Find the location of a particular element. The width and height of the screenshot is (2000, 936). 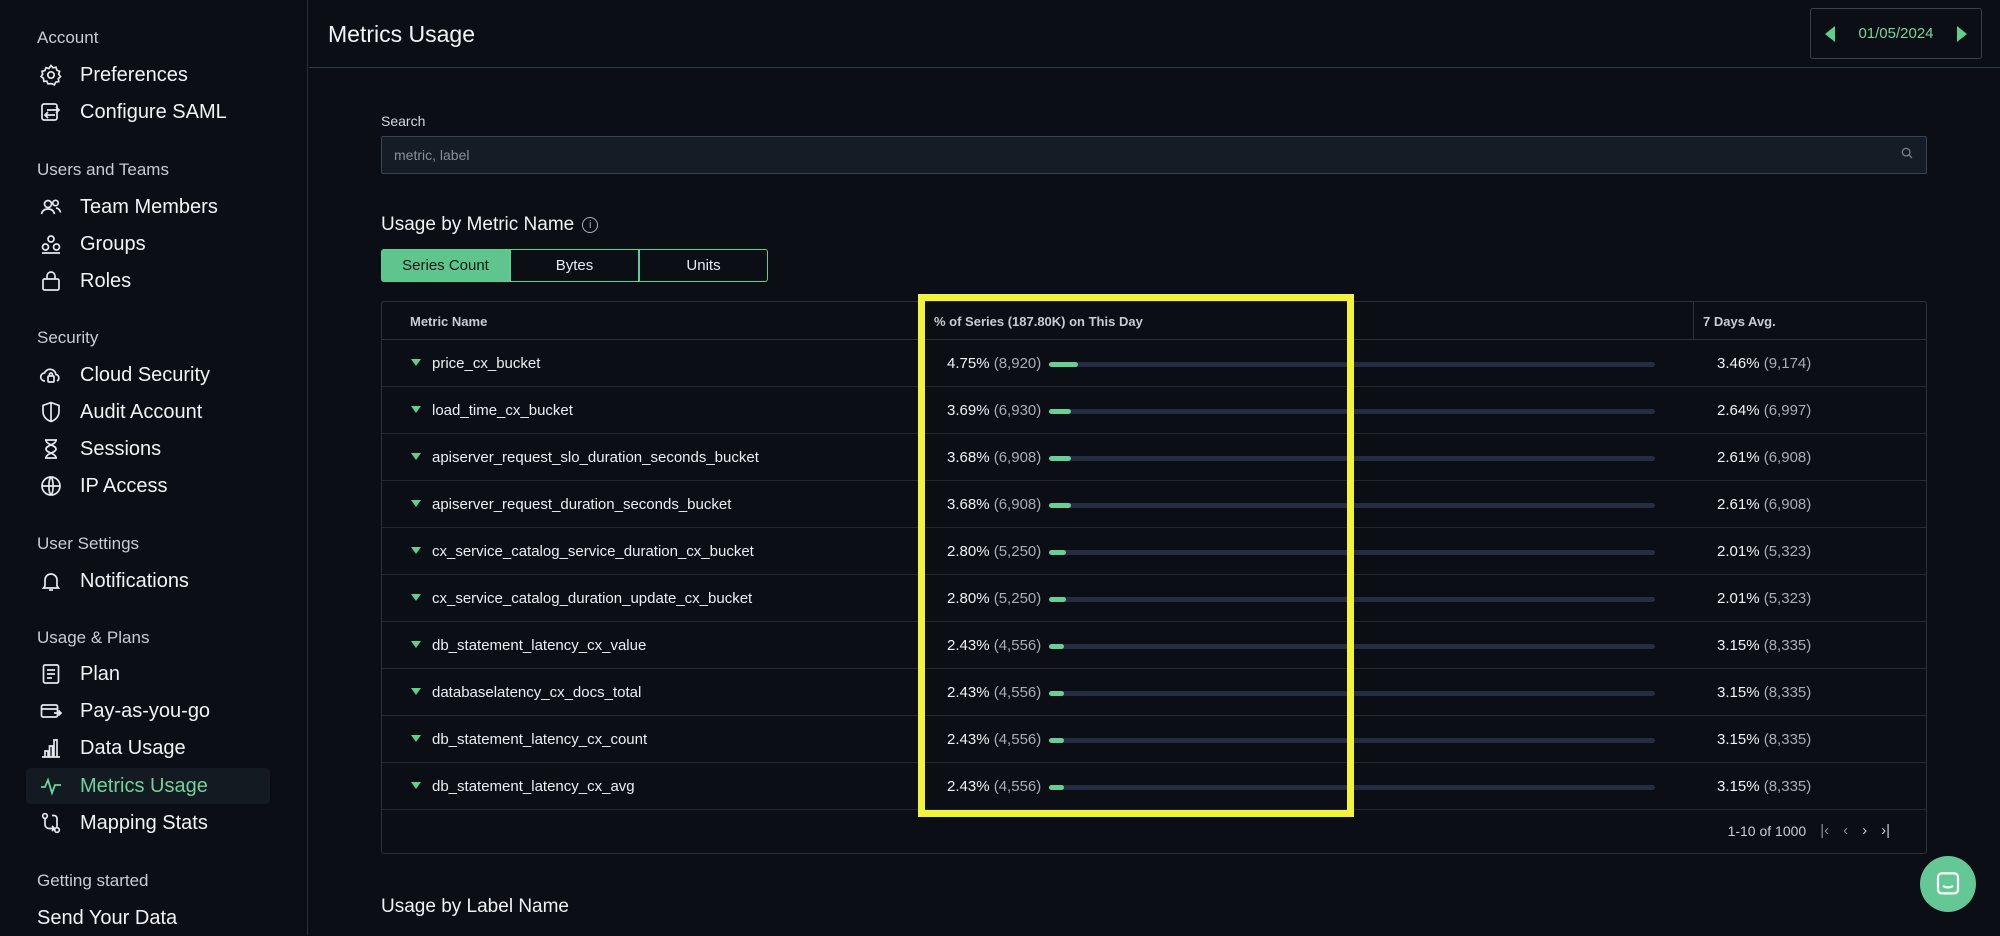

sidebar-item-audit-account: Audit Account is located at coordinates (148, 412).